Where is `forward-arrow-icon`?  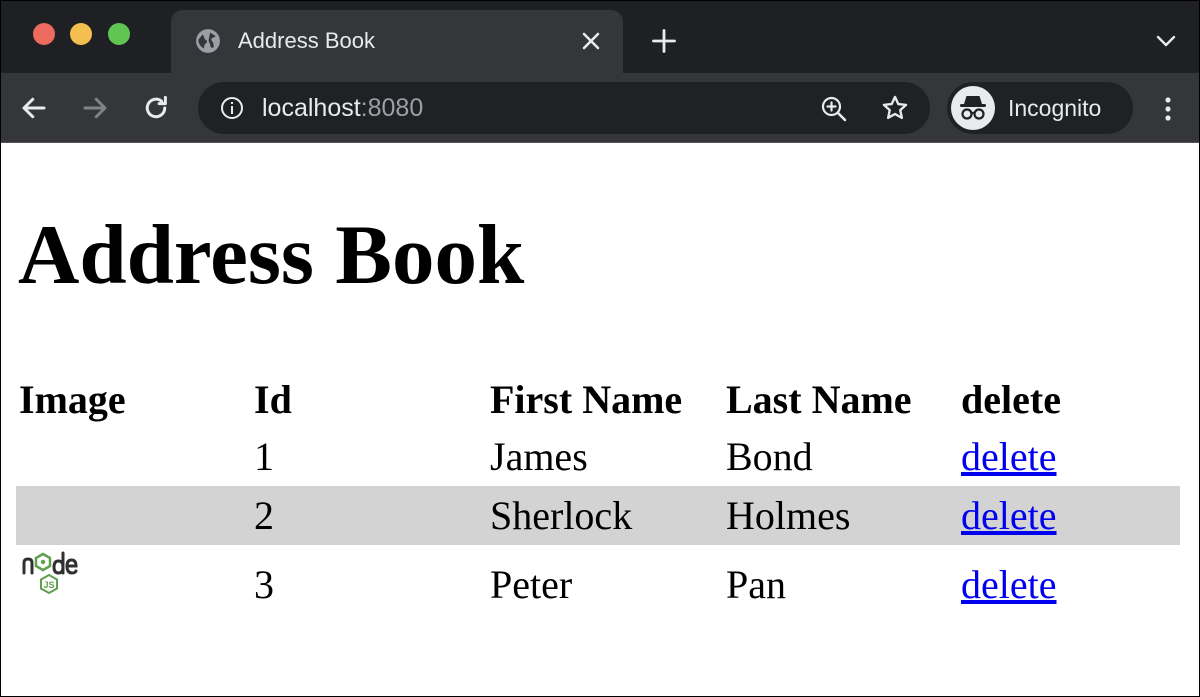
forward-arrow-icon is located at coordinates (95, 108).